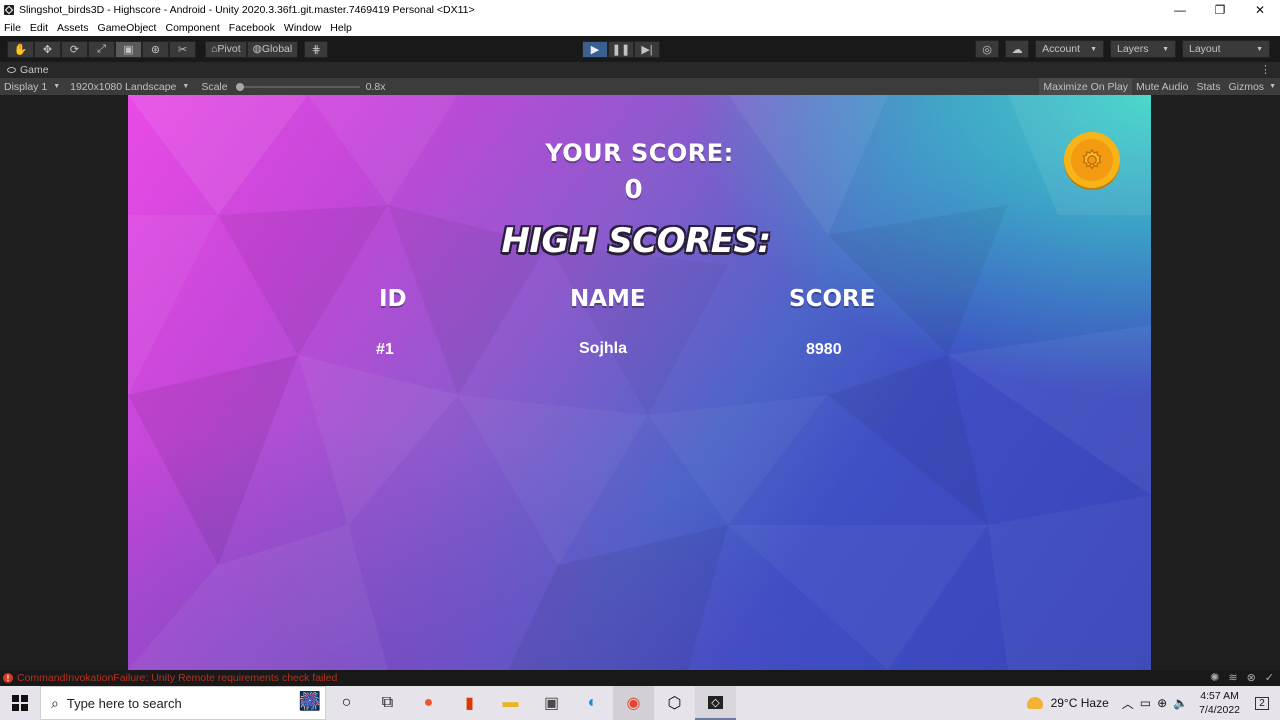  I want to click on layout-dropdown: Layout ▼, so click(1226, 49).